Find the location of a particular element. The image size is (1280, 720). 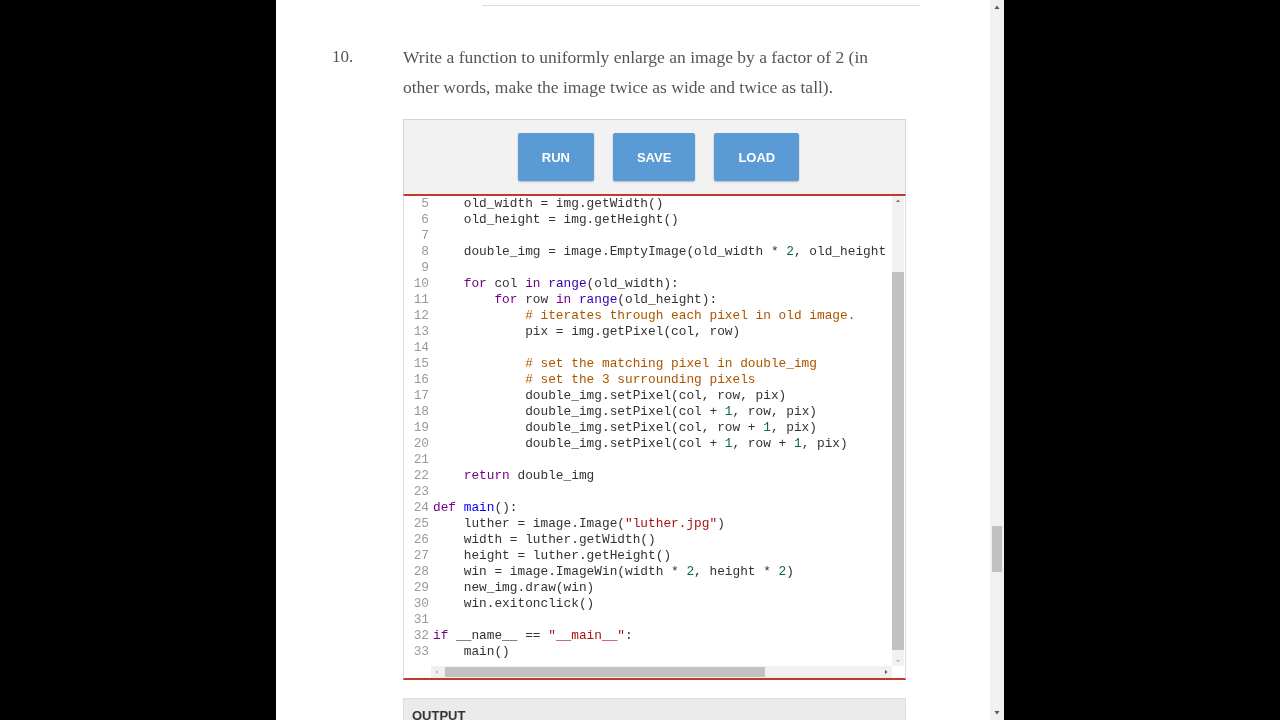

code-line: old_height = img.getHeight() is located at coordinates (570, 220).